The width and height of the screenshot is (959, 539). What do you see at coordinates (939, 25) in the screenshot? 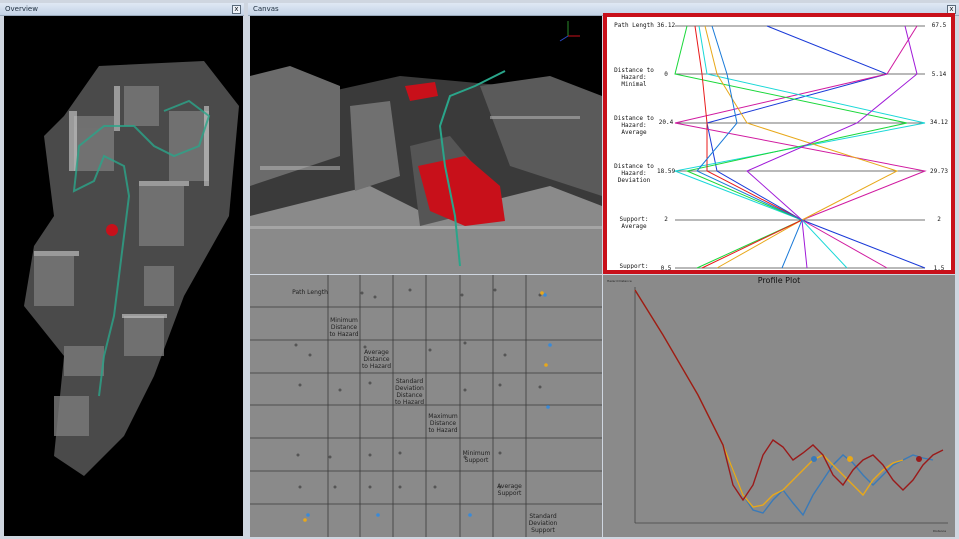
I see `pc-max-0: 67.5` at bounding box center [939, 25].